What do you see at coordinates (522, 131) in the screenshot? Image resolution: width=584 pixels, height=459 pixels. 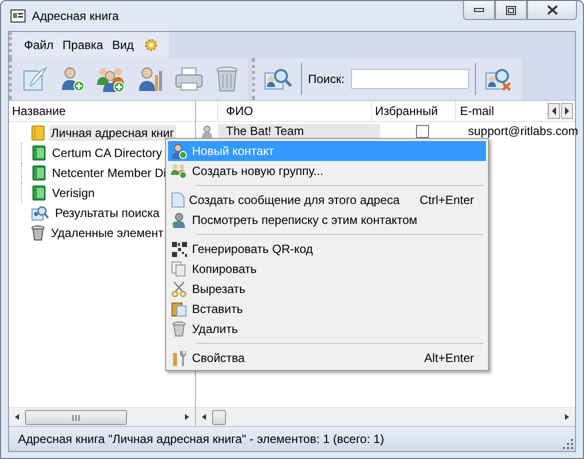 I see `table-cell-text: support@ritlabs.com` at bounding box center [522, 131].